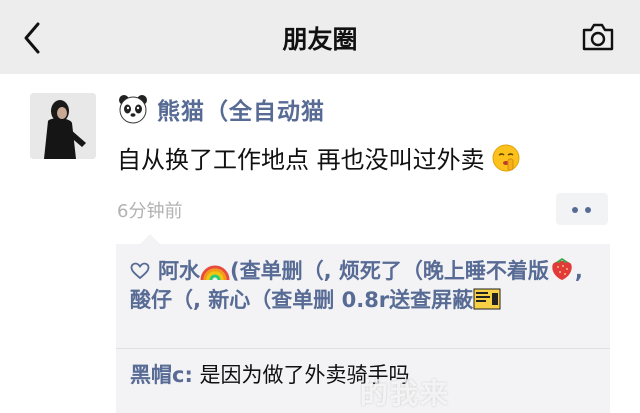  Describe the element at coordinates (150, 211) in the screenshot. I see `post-timestamp: 6分钟前` at that location.